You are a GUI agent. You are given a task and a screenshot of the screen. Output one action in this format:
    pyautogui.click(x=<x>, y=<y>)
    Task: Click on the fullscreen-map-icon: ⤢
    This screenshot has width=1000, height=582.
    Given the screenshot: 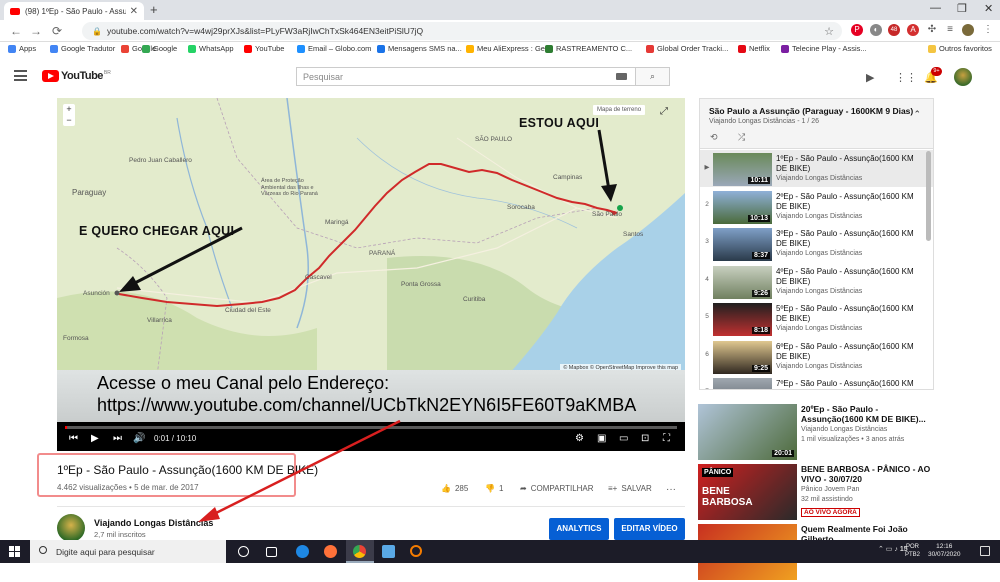 What is the action you would take?
    pyautogui.click(x=664, y=111)
    